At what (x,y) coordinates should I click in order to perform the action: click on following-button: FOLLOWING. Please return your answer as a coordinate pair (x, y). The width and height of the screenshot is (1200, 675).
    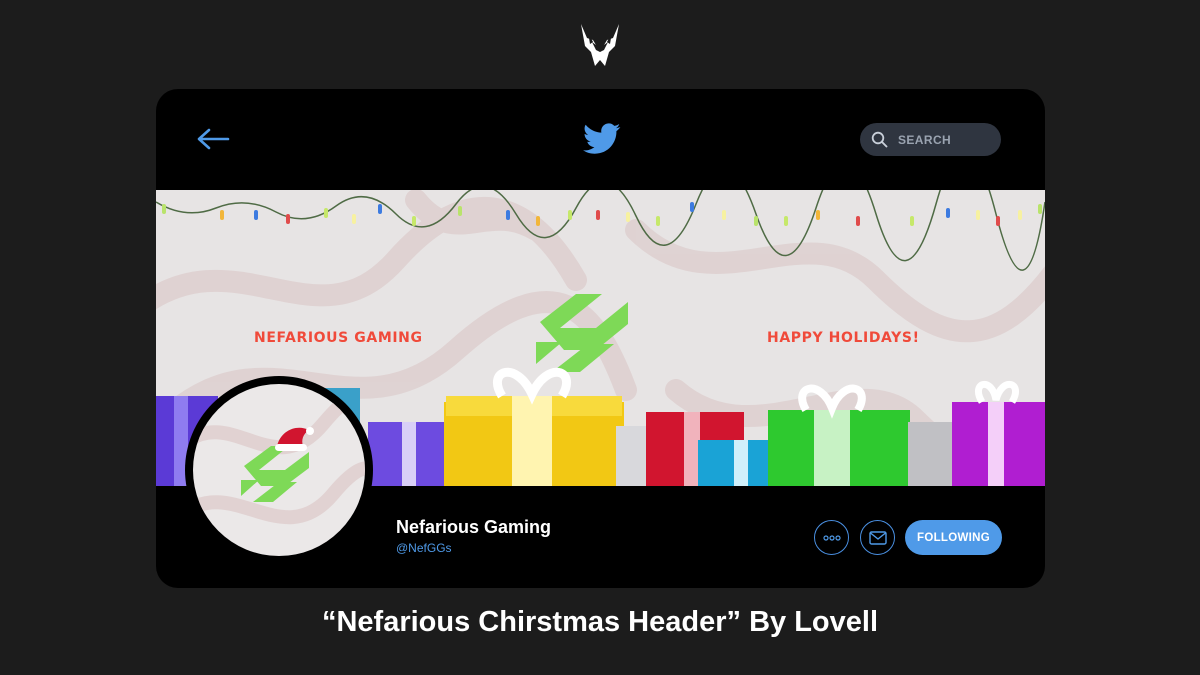
    Looking at the image, I should click on (953, 537).